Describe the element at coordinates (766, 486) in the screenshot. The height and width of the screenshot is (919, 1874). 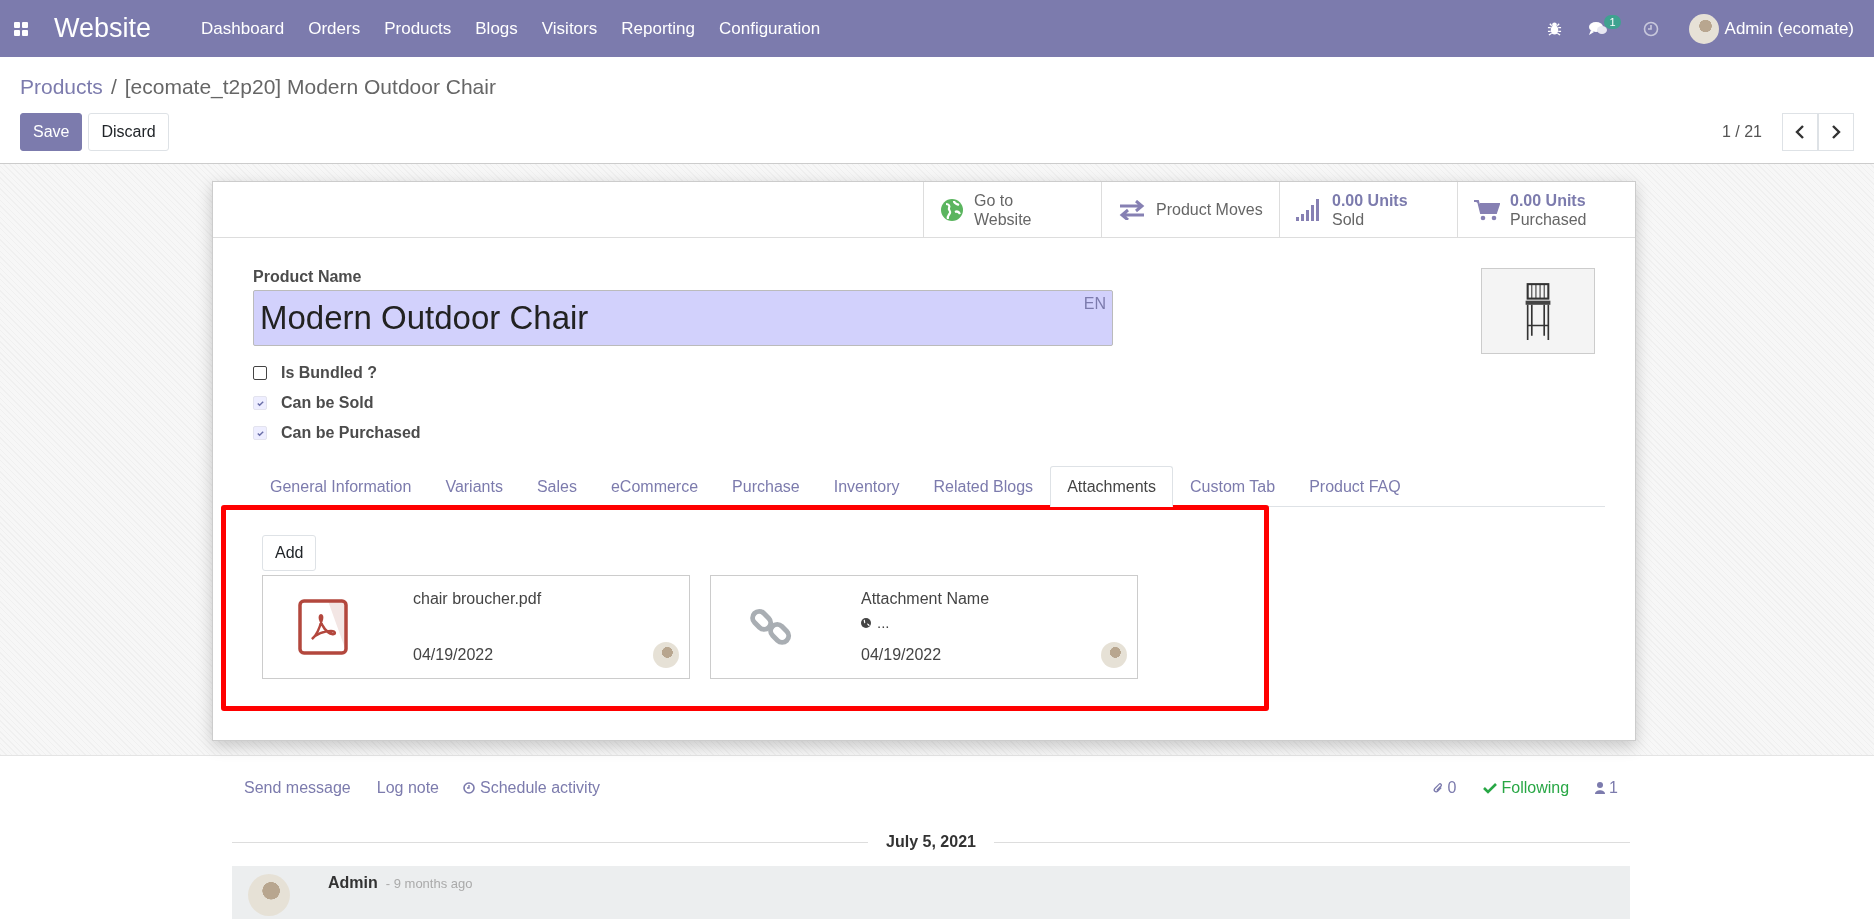
I see `tab: Purchase` at that location.